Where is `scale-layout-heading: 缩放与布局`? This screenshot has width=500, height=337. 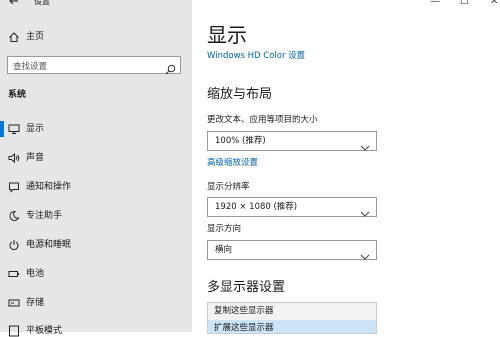
scale-layout-heading: 缩放与布局 is located at coordinates (240, 94).